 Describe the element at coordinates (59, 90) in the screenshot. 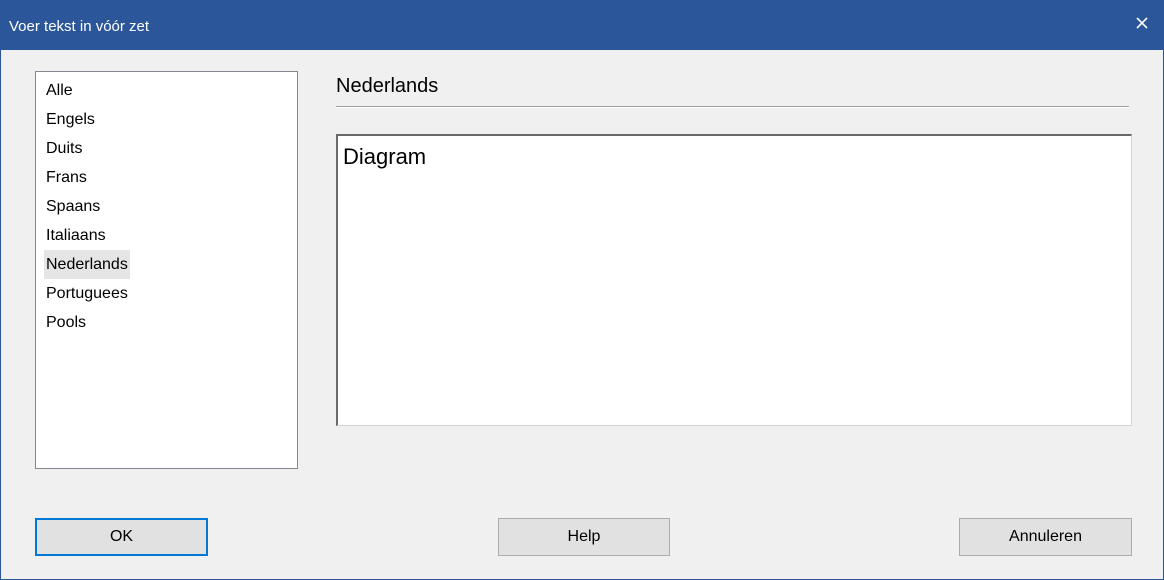

I see `list-item-alle: Alle` at that location.